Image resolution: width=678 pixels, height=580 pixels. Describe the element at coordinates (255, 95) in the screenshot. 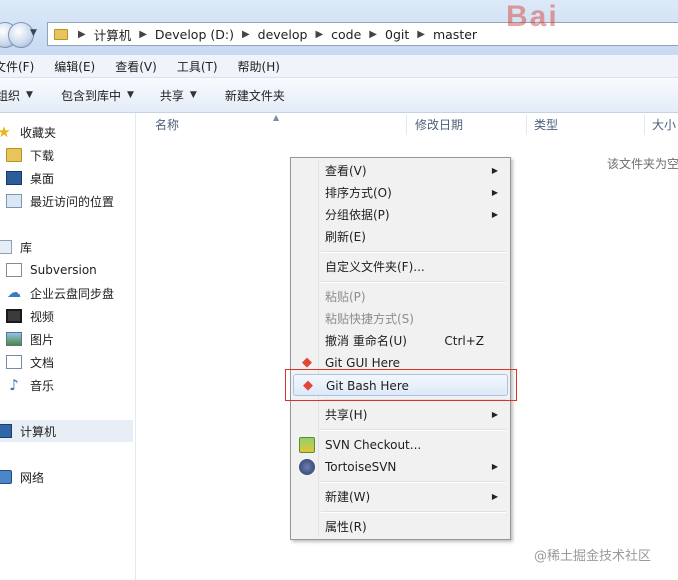

I see `new-folder-button: 新建文件夹` at that location.